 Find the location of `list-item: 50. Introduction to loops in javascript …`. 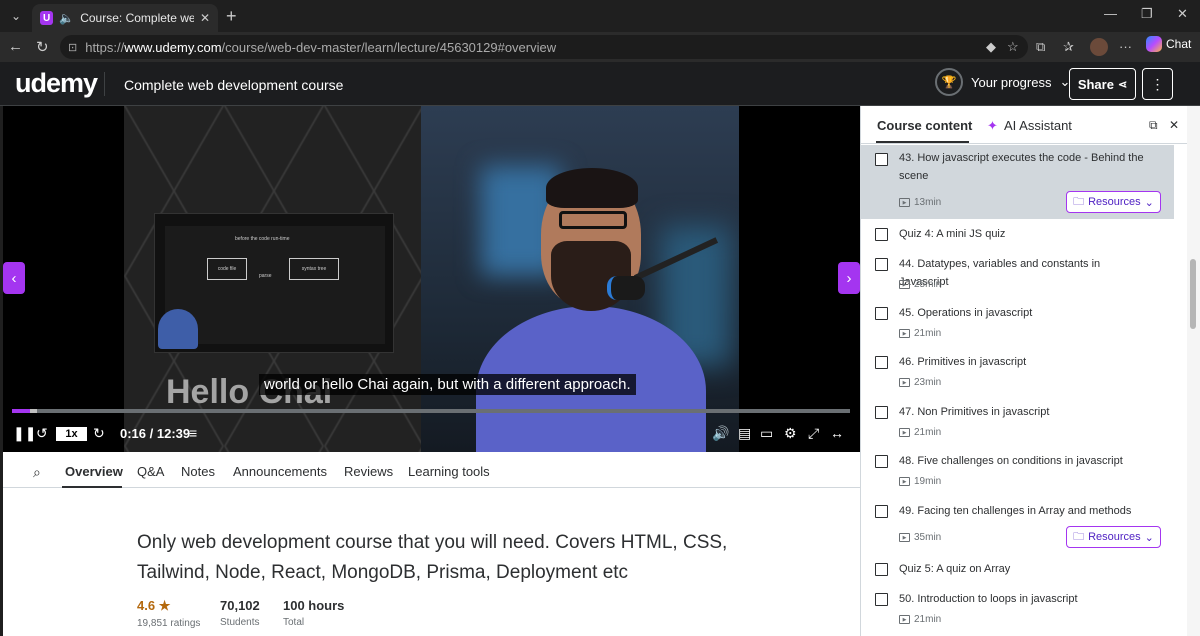

list-item: 50. Introduction to loops in javascript … is located at coordinates (1017, 611).